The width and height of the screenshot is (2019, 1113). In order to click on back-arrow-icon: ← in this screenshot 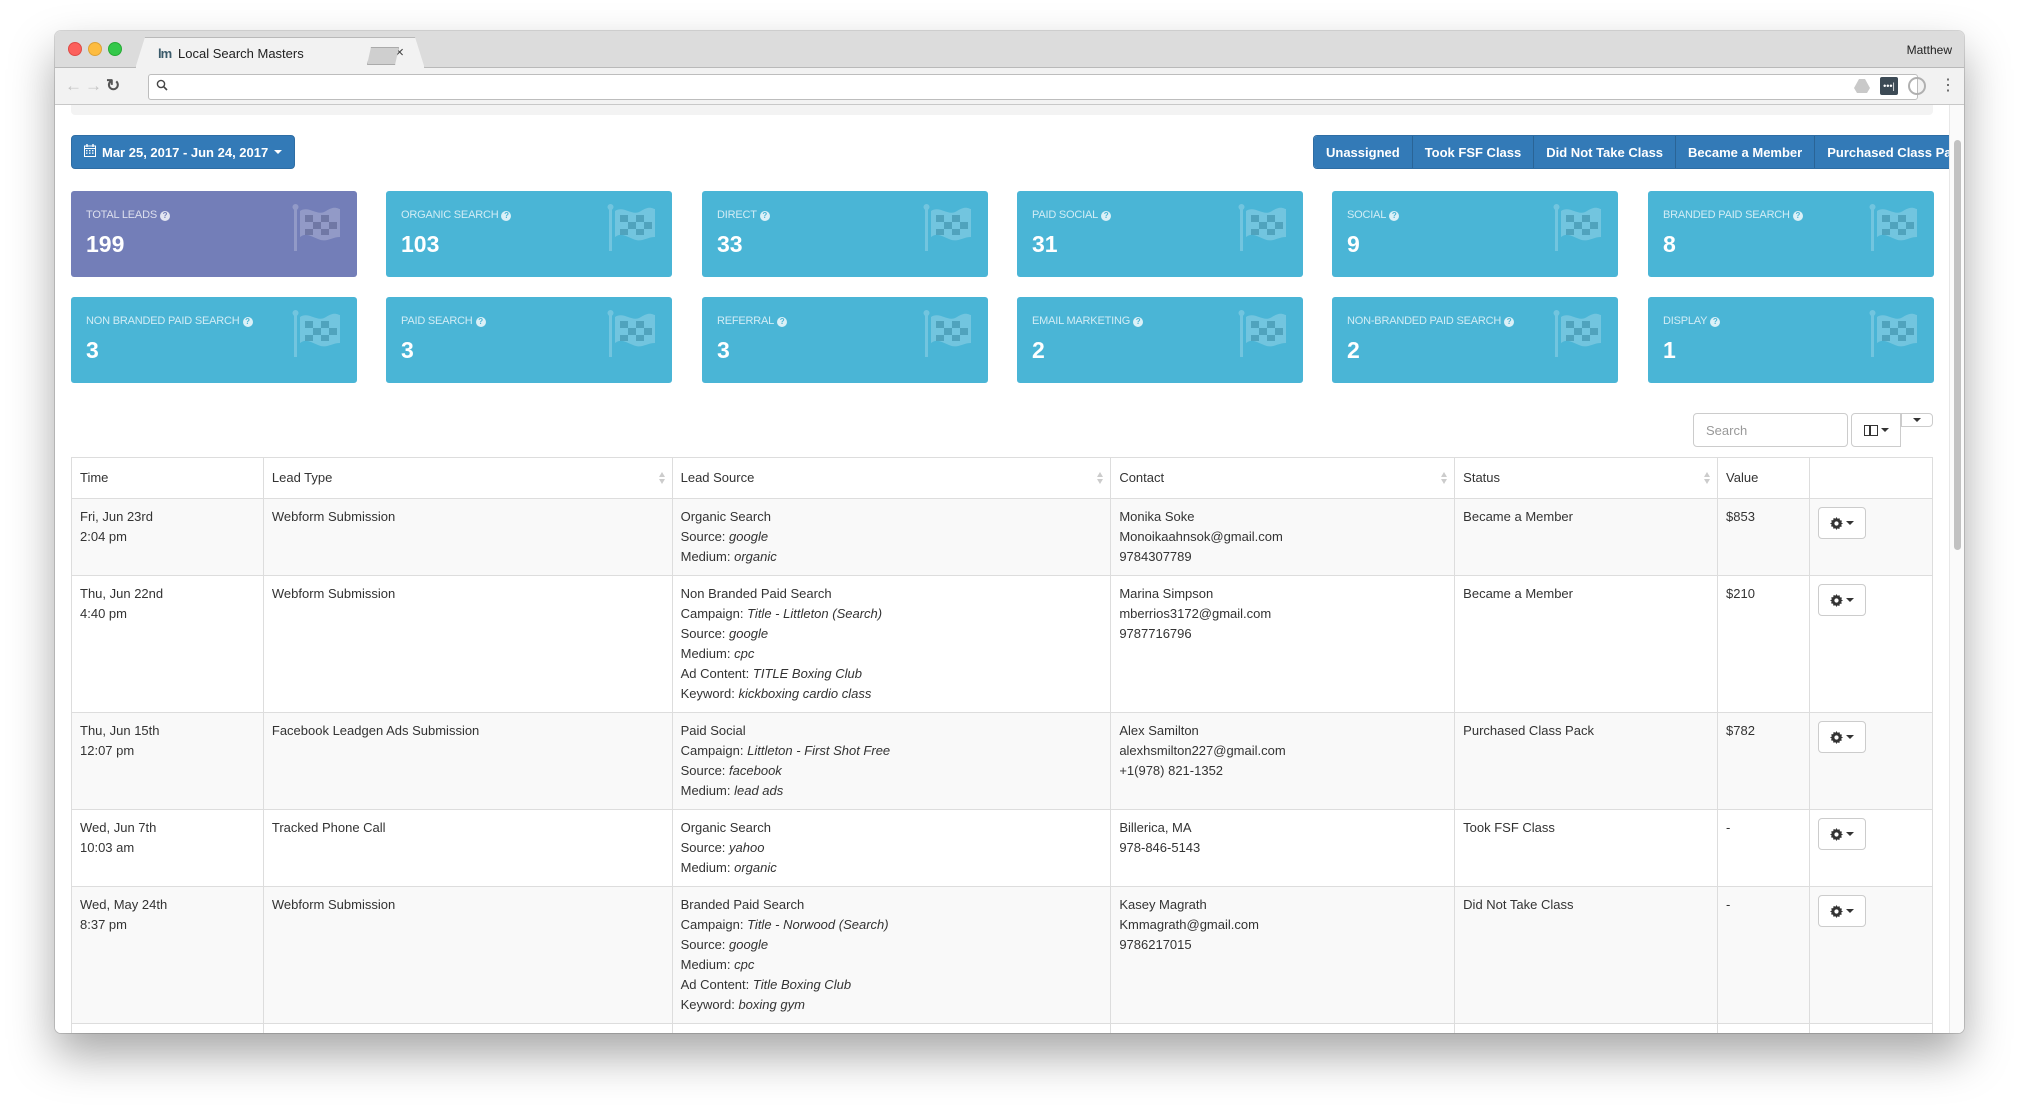, I will do `click(73, 86)`.